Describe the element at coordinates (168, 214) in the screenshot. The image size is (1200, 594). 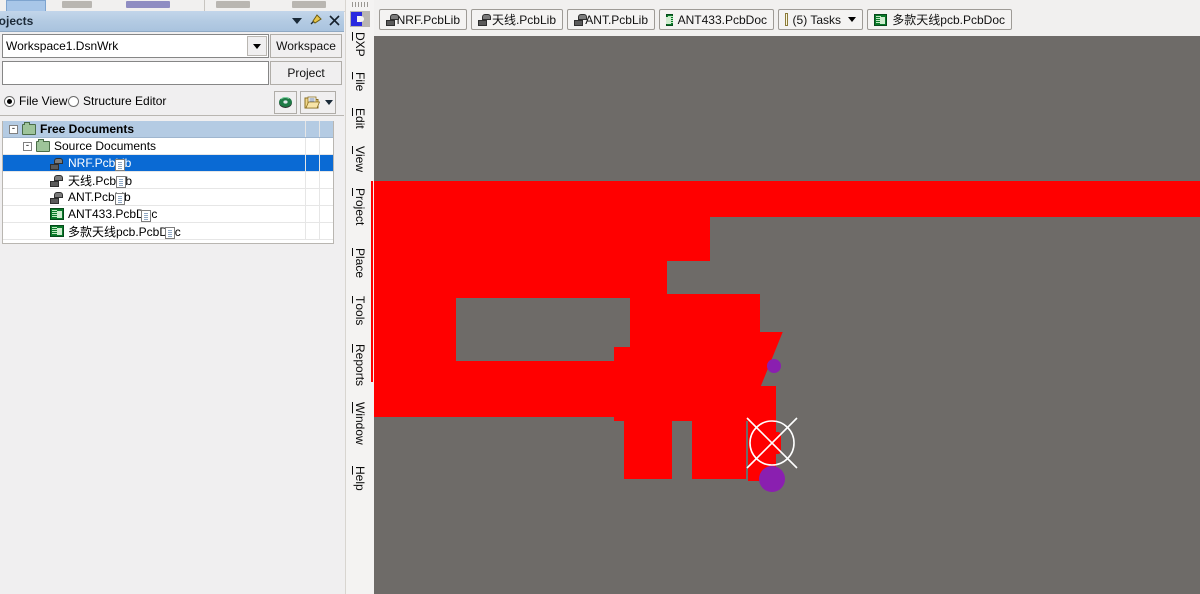
I see `tree-row: ANT433.PcbDoc` at that location.